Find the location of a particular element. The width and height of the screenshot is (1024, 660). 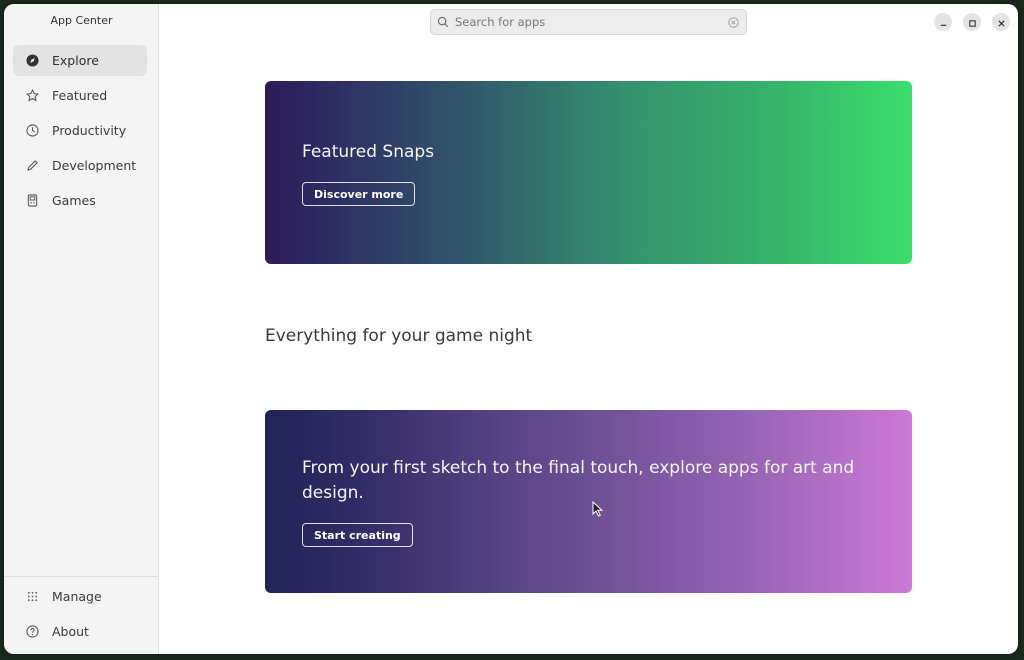

star-icon is located at coordinates (32, 96).